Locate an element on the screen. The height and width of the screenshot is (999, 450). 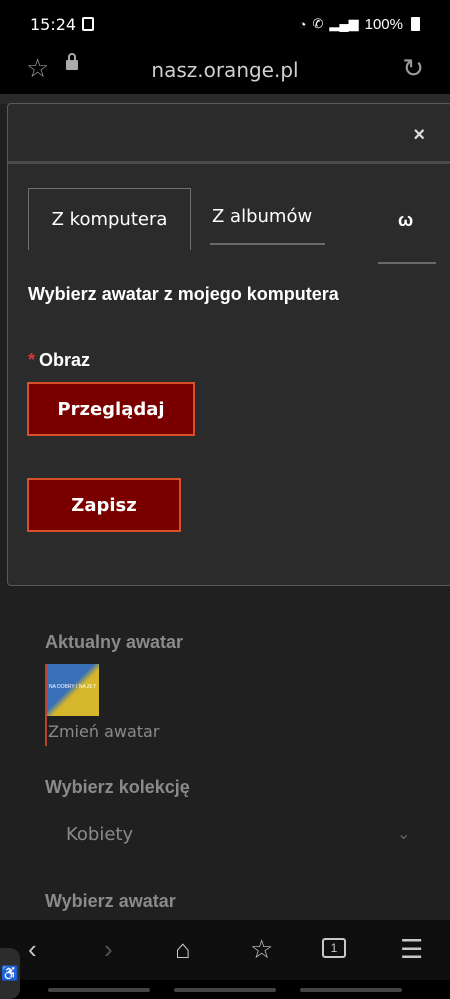
back-icon: ‹ is located at coordinates (32, 949).